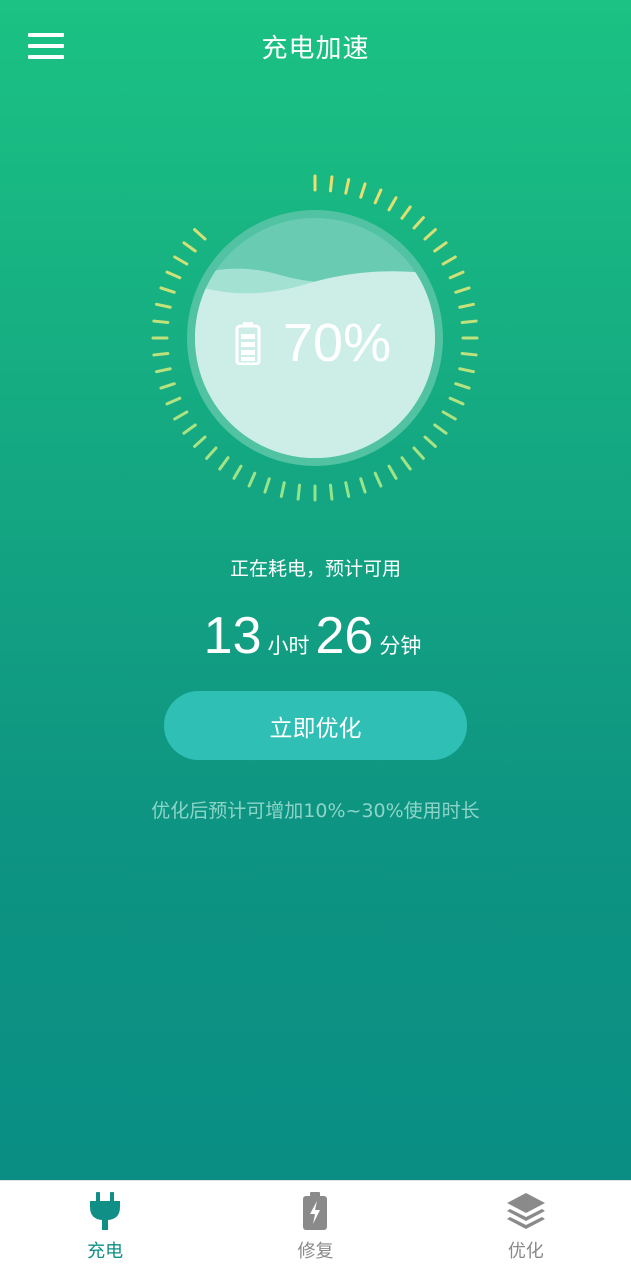 This screenshot has height=1280, width=631. Describe the element at coordinates (337, 343) in the screenshot. I see `battery-percent: 70%` at that location.